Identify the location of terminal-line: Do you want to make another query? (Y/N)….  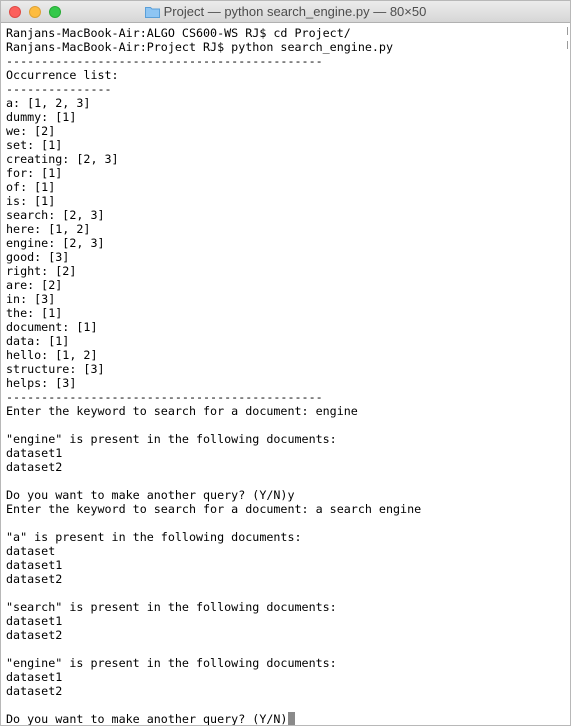
(285, 495).